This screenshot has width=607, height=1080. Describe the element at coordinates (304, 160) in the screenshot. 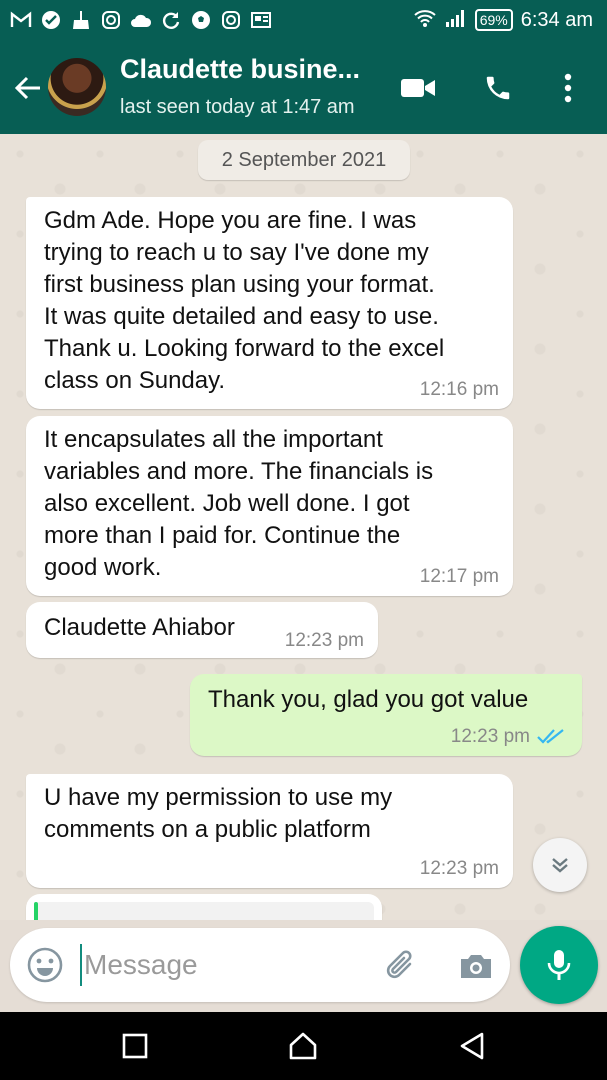

I see `date-chip: 2 September 2021` at that location.